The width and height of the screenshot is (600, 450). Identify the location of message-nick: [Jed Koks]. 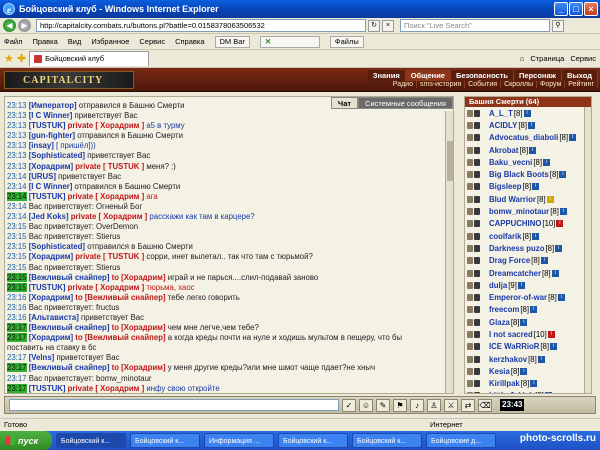
(49, 216).